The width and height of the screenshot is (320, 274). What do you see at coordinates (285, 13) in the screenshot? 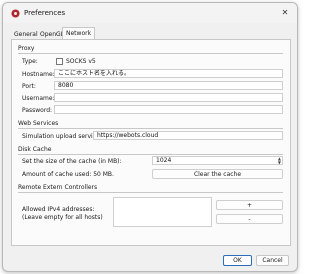
I see `close-icon: ✕` at bounding box center [285, 13].